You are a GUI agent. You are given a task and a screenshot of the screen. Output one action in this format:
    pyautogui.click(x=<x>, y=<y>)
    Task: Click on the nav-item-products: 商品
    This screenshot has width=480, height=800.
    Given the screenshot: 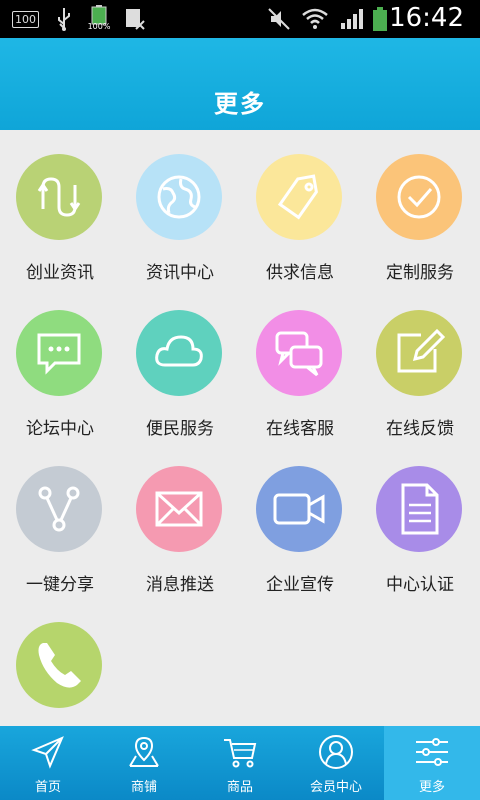 What is the action you would take?
    pyautogui.click(x=240, y=763)
    